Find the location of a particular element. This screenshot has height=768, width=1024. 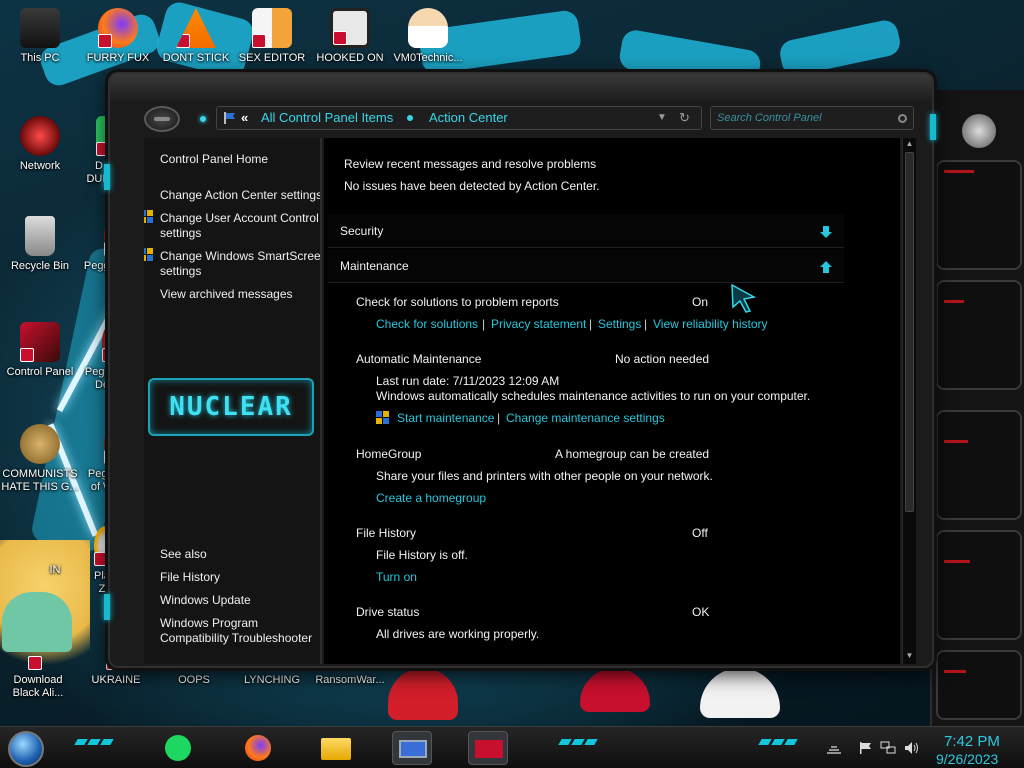

desktop-icon-furry-fux: FURRY FUX is located at coordinates (118, 36).